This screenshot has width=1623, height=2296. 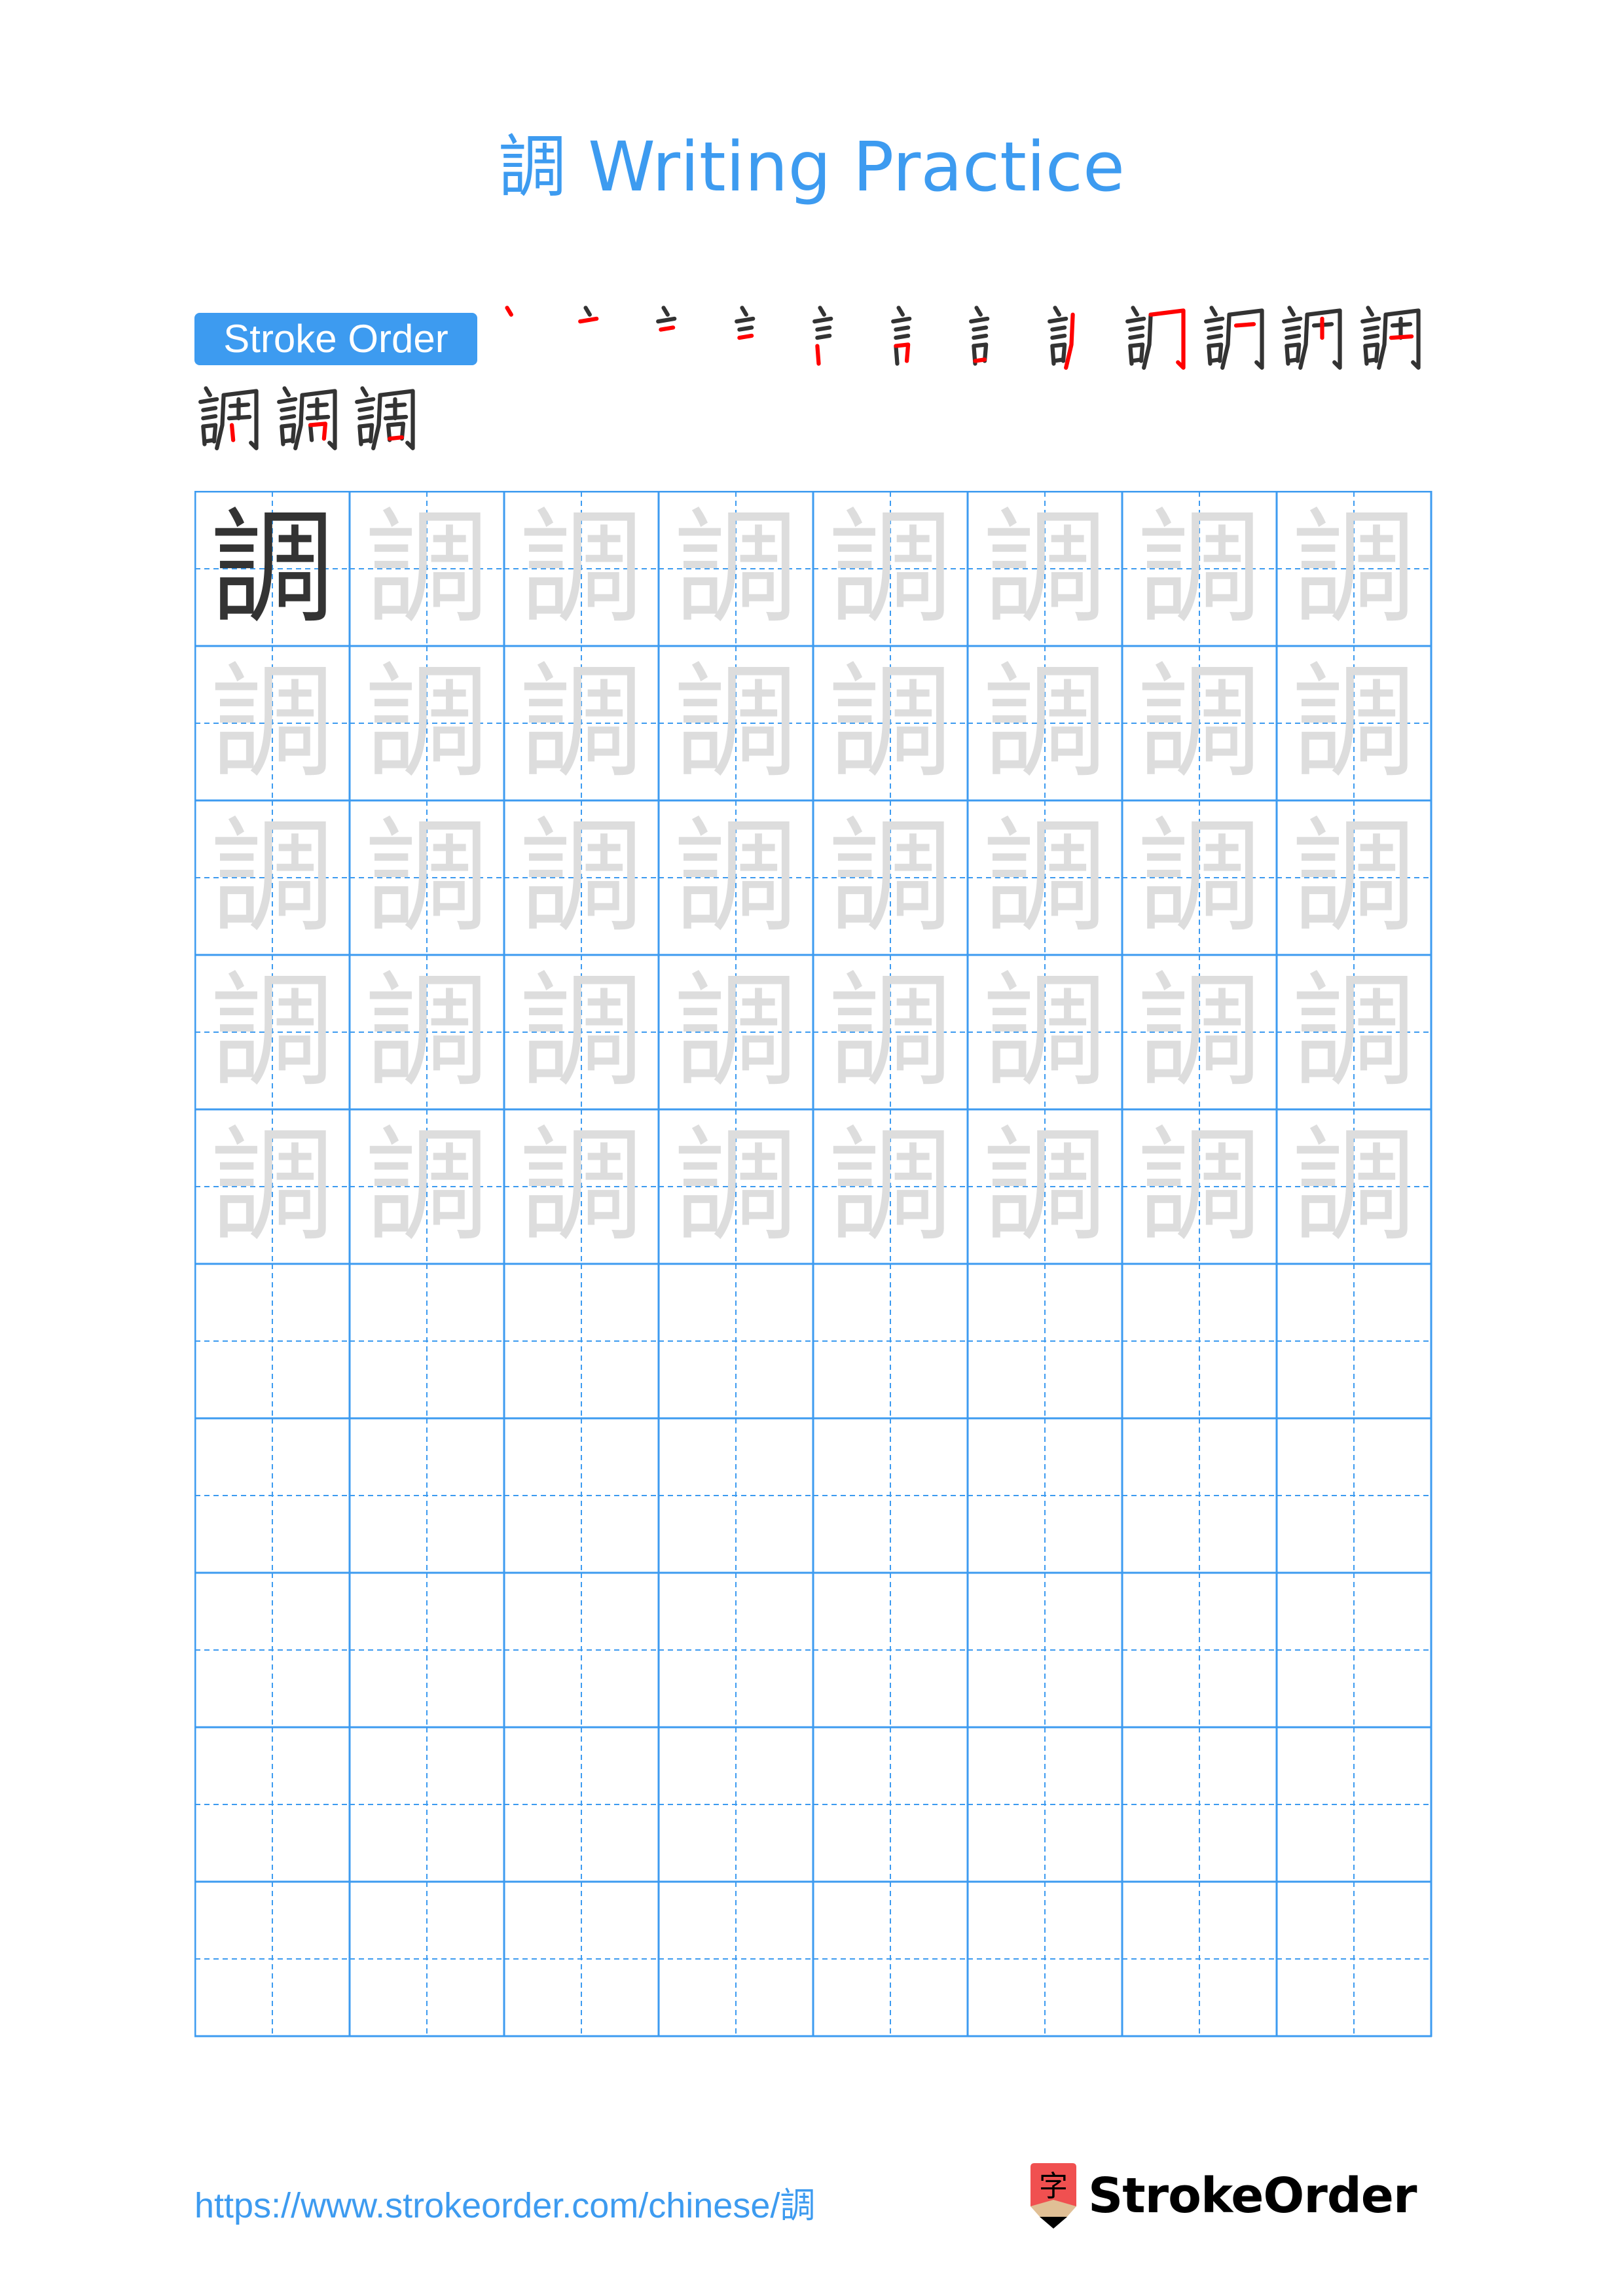 What do you see at coordinates (504, 2202) in the screenshot?
I see `footer-url-link: https://www.strokeorder.com/chinese/調` at bounding box center [504, 2202].